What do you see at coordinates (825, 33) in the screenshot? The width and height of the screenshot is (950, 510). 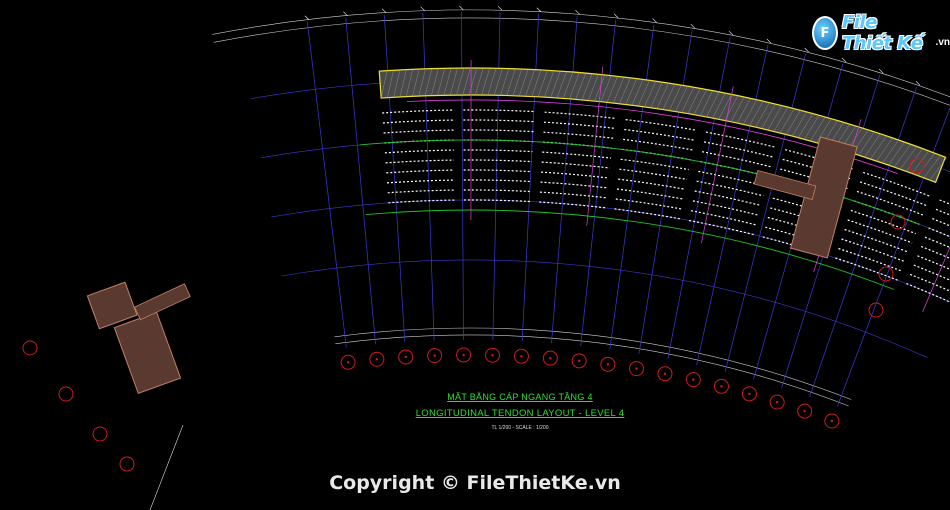 I see `logo-globe-icon: F` at bounding box center [825, 33].